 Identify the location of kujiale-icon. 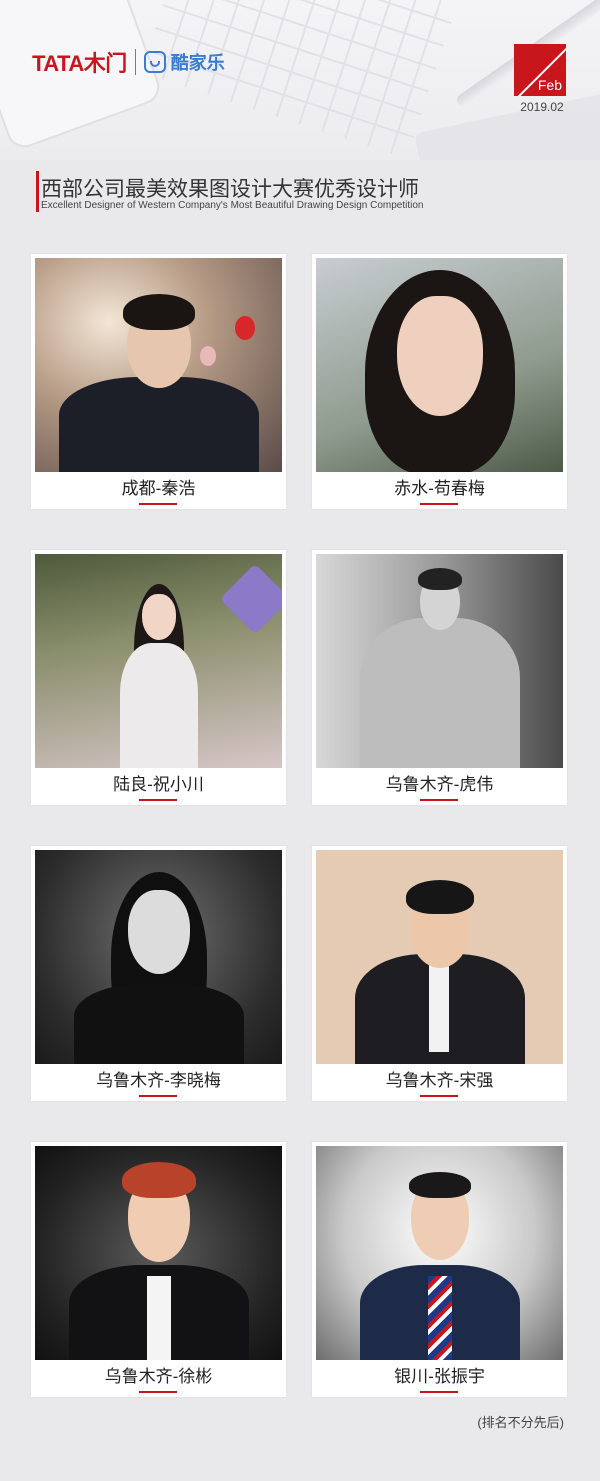
(154, 62).